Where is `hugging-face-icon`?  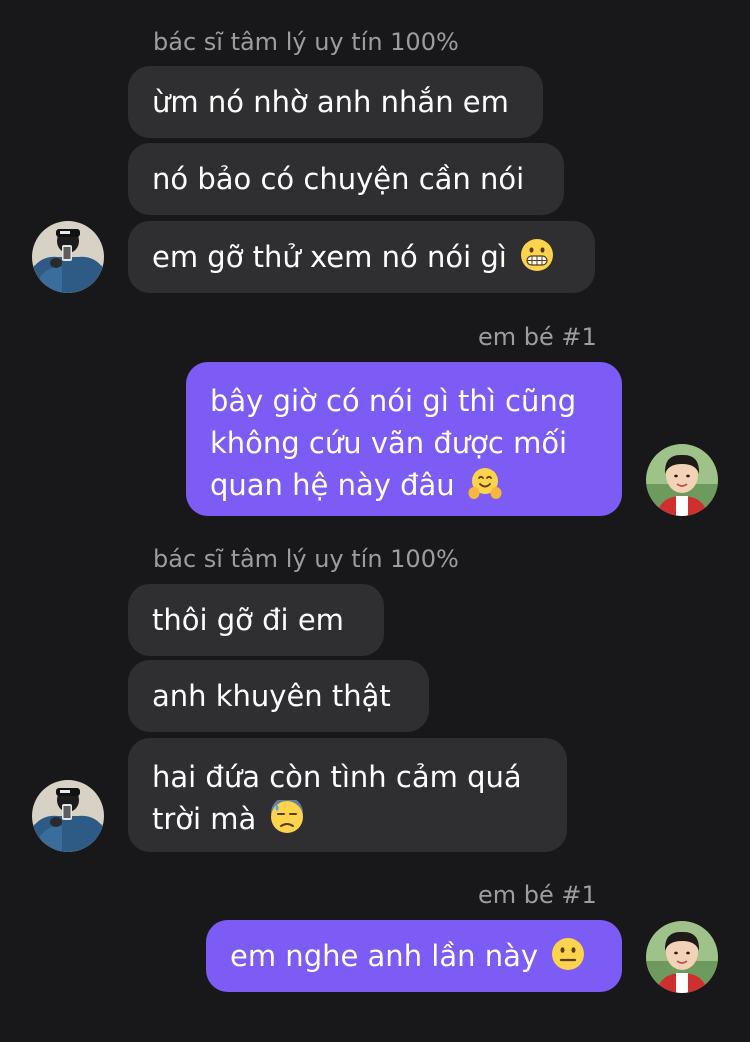
hugging-face-icon is located at coordinates (485, 483).